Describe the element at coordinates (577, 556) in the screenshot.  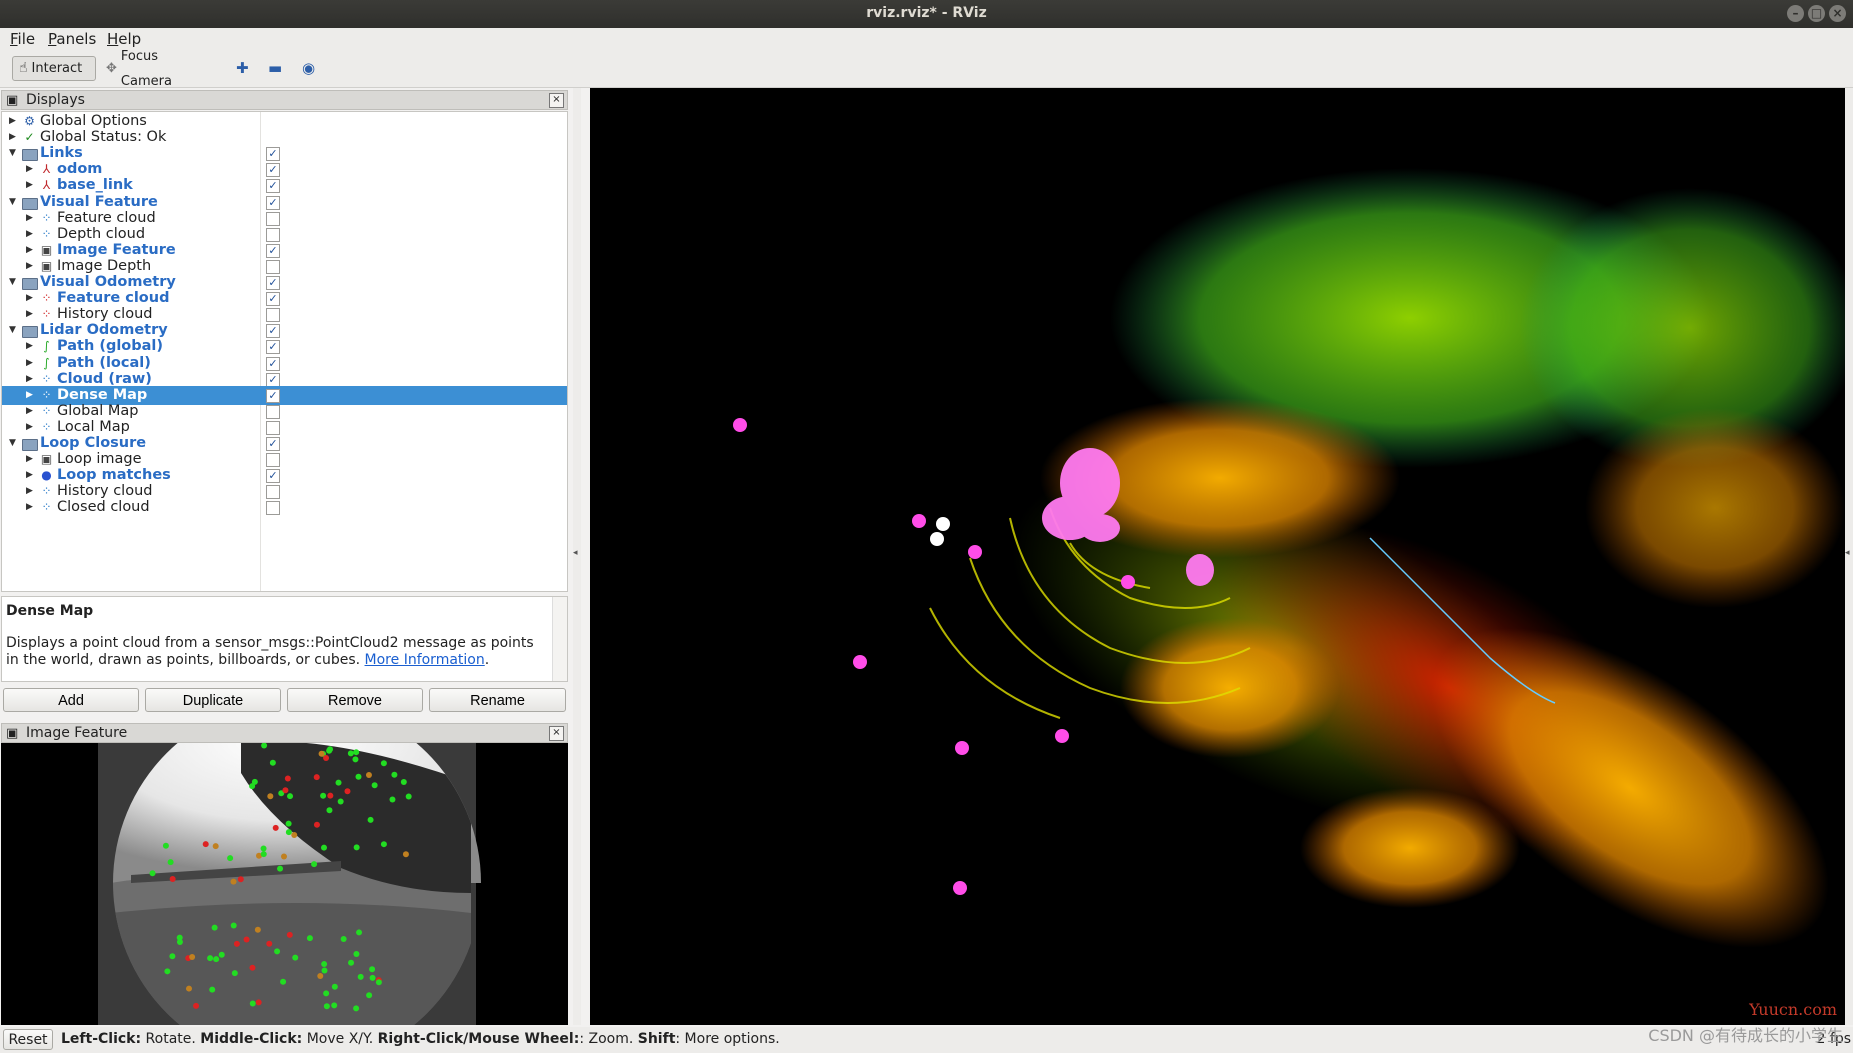
I see `left-splitter: ◂` at that location.